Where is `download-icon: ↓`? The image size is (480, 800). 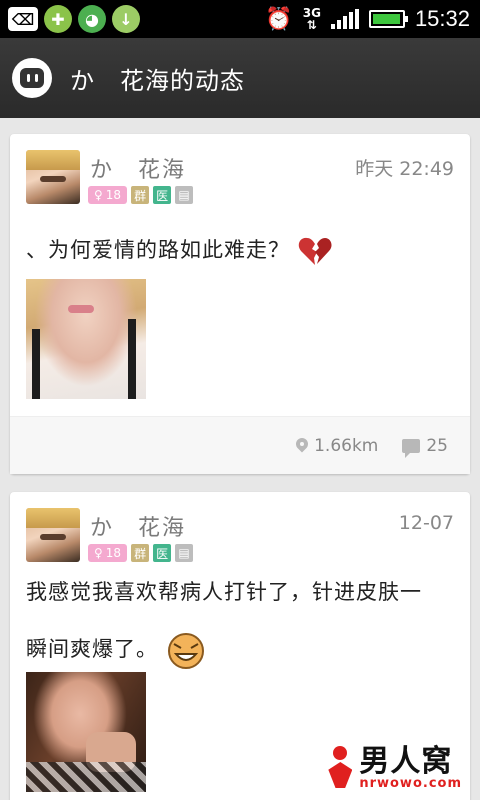
download-icon: ↓ is located at coordinates (126, 19).